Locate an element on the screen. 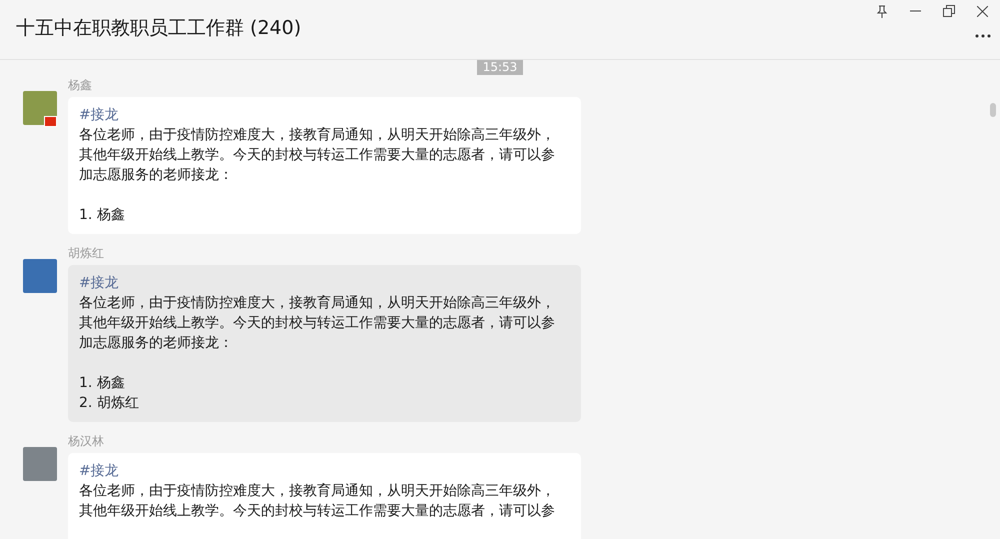  message-text: 各位老师，由于疫情防控难度大，接教育局通知，从明天开始除高三年级外，其他年级开始线上教学。今天的封校与转运工作需要大量的志愿者，请可以参 is located at coordinates (317, 501).